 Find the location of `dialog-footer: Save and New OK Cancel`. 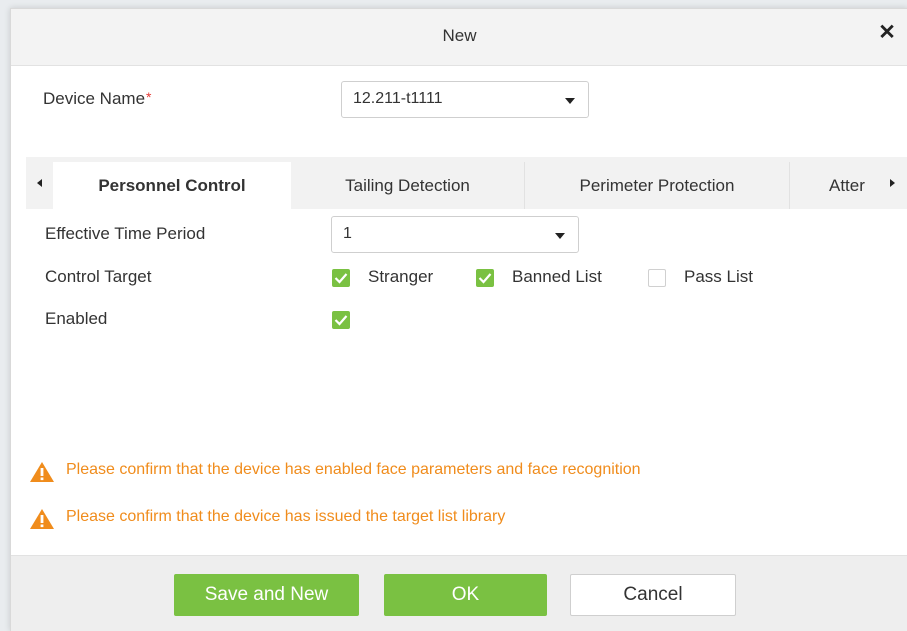

dialog-footer: Save and New OK Cancel is located at coordinates (459, 593).